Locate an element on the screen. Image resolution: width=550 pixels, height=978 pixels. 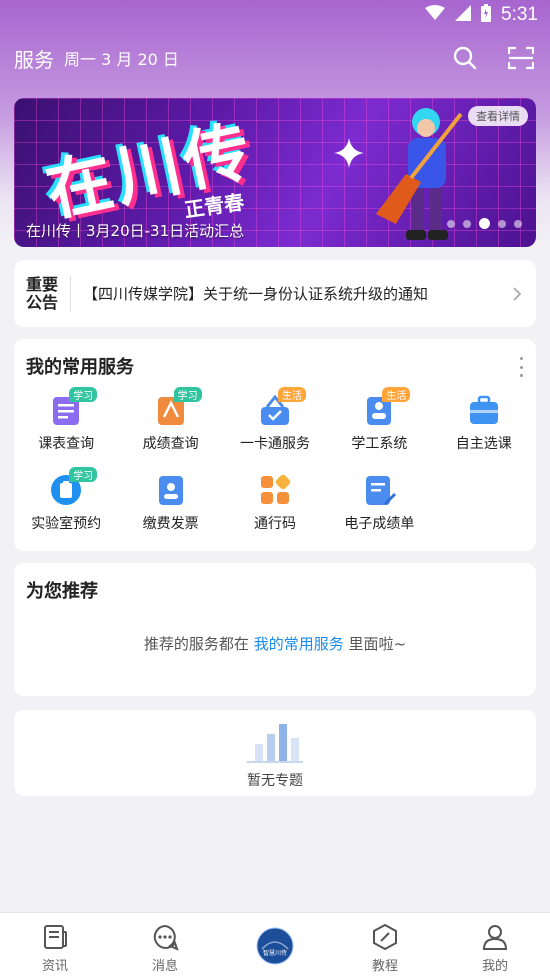
schedule-icon: 学习 is located at coordinates (73, 407).